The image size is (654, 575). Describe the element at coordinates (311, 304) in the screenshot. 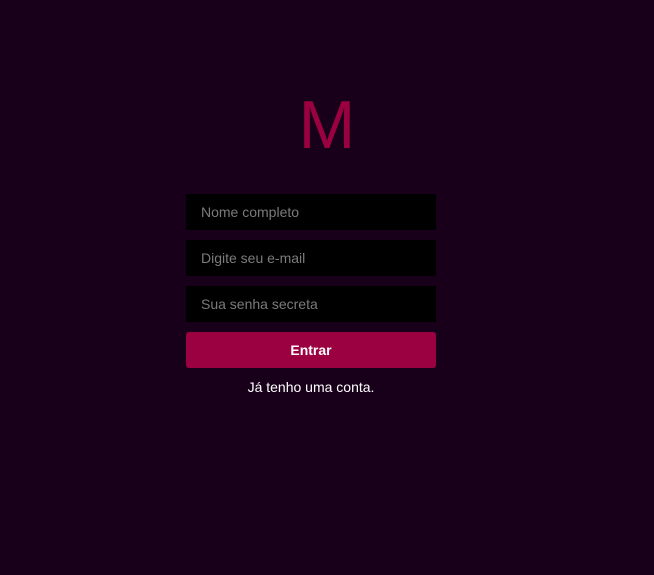

I see `password-input` at that location.